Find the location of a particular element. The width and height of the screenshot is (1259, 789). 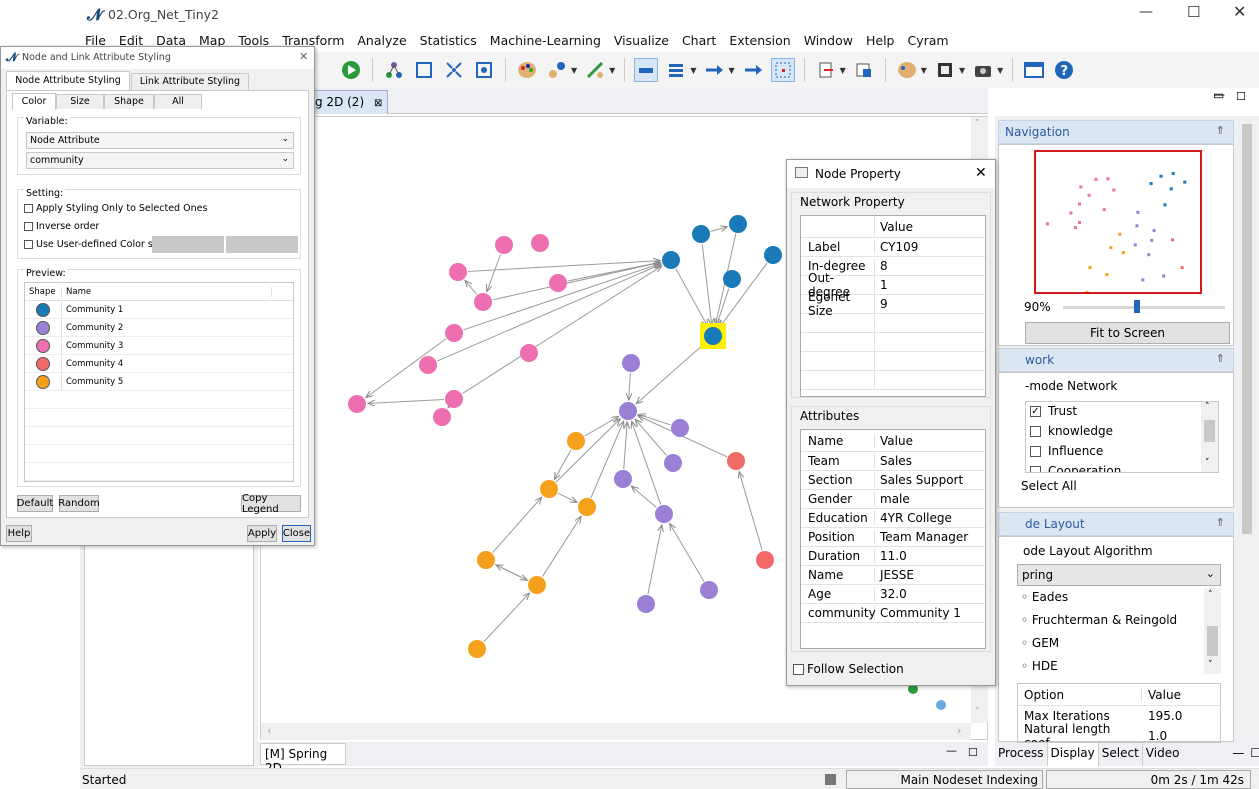

panel-maximize-icon: ☐ is located at coordinates (1253, 754).